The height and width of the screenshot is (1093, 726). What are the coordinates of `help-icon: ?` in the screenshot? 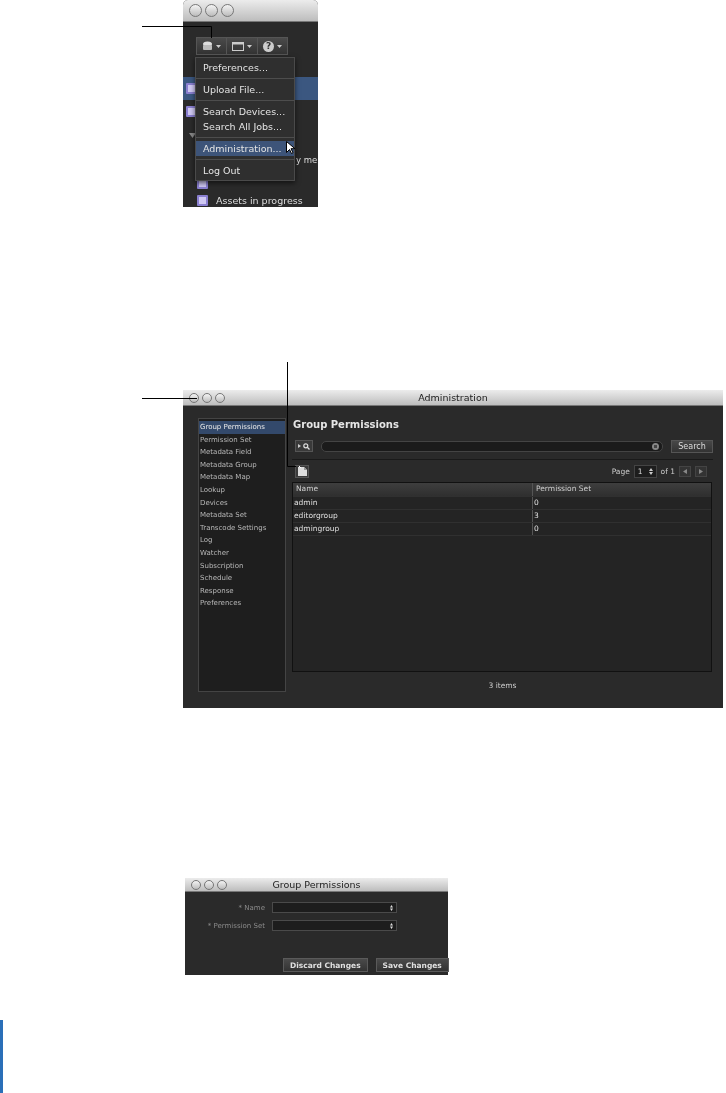 It's located at (268, 46).